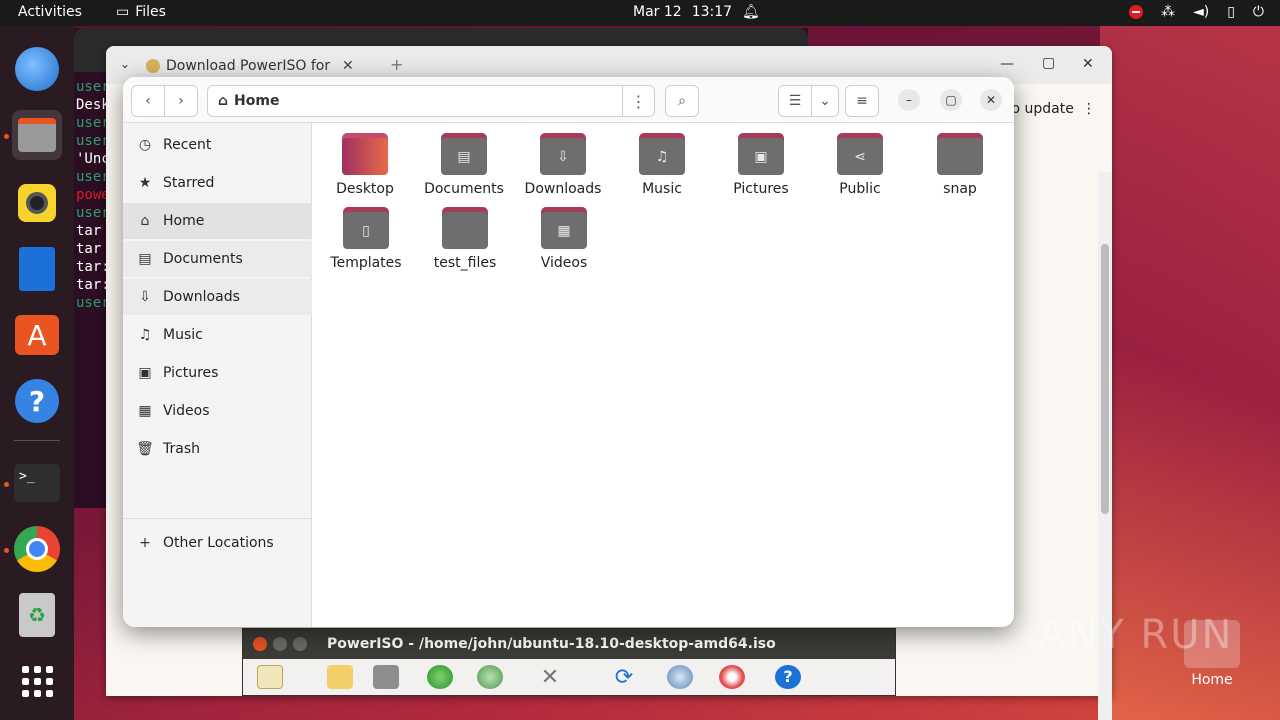 Image resolution: width=1280 pixels, height=720 pixels. Describe the element at coordinates (37, 69) in the screenshot. I see `dock-thunderbird` at that location.